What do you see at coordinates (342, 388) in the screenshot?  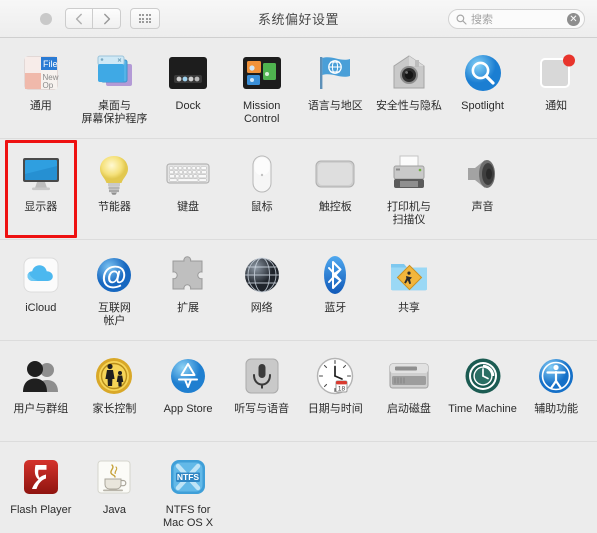 I see `svg-text: 18` at bounding box center [342, 388].